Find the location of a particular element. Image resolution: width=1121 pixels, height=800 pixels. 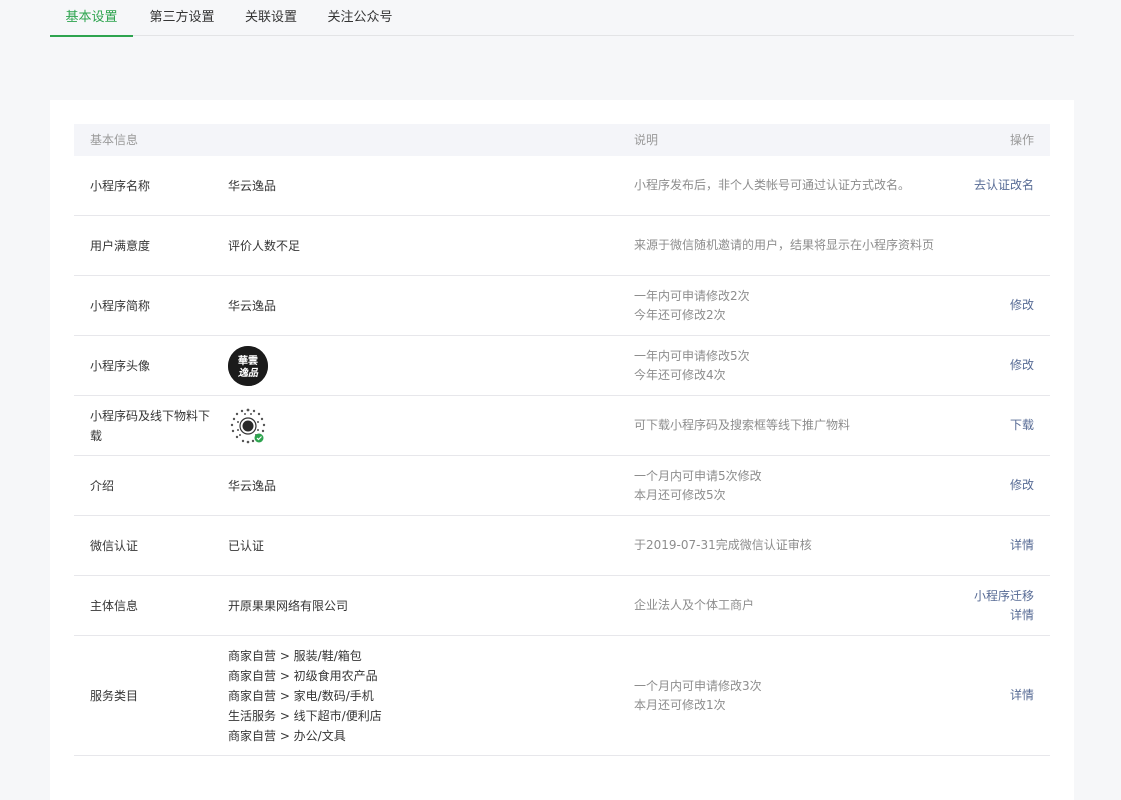

tab-basic-settings: 基本设置 is located at coordinates (91, 18).